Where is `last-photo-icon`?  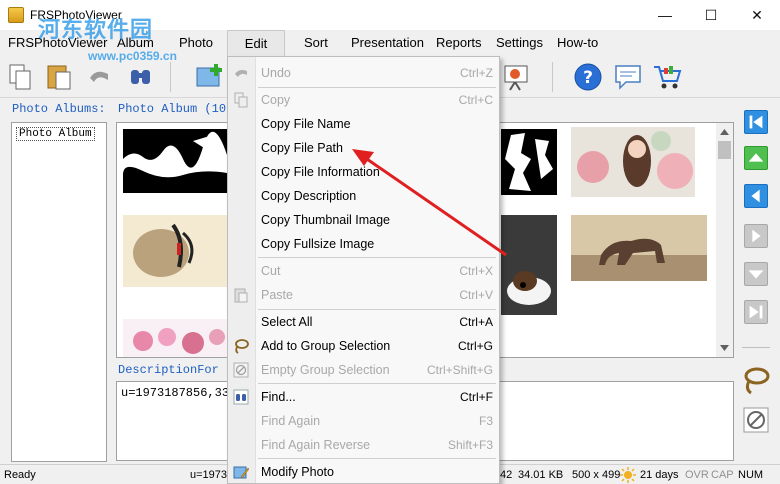
last-photo-icon is located at coordinates (756, 312).